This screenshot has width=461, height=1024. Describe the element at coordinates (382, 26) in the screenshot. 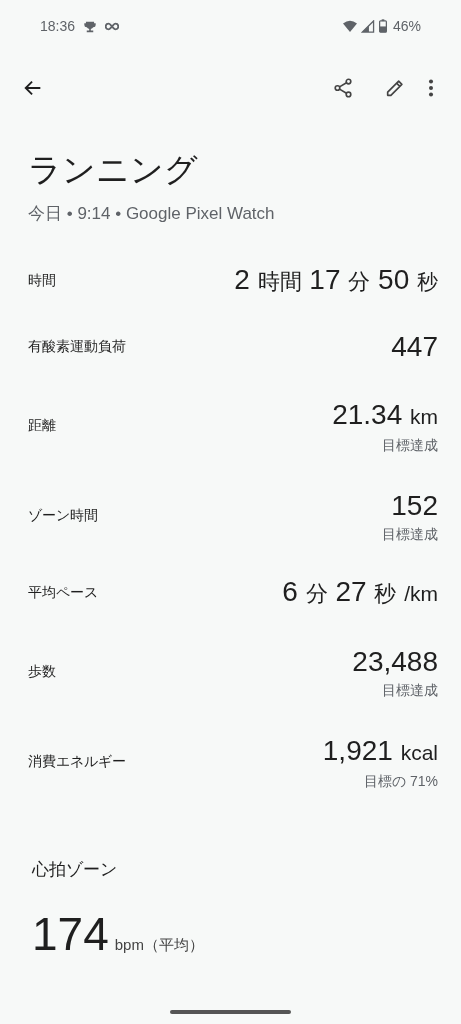

I see `battery-icon` at that location.